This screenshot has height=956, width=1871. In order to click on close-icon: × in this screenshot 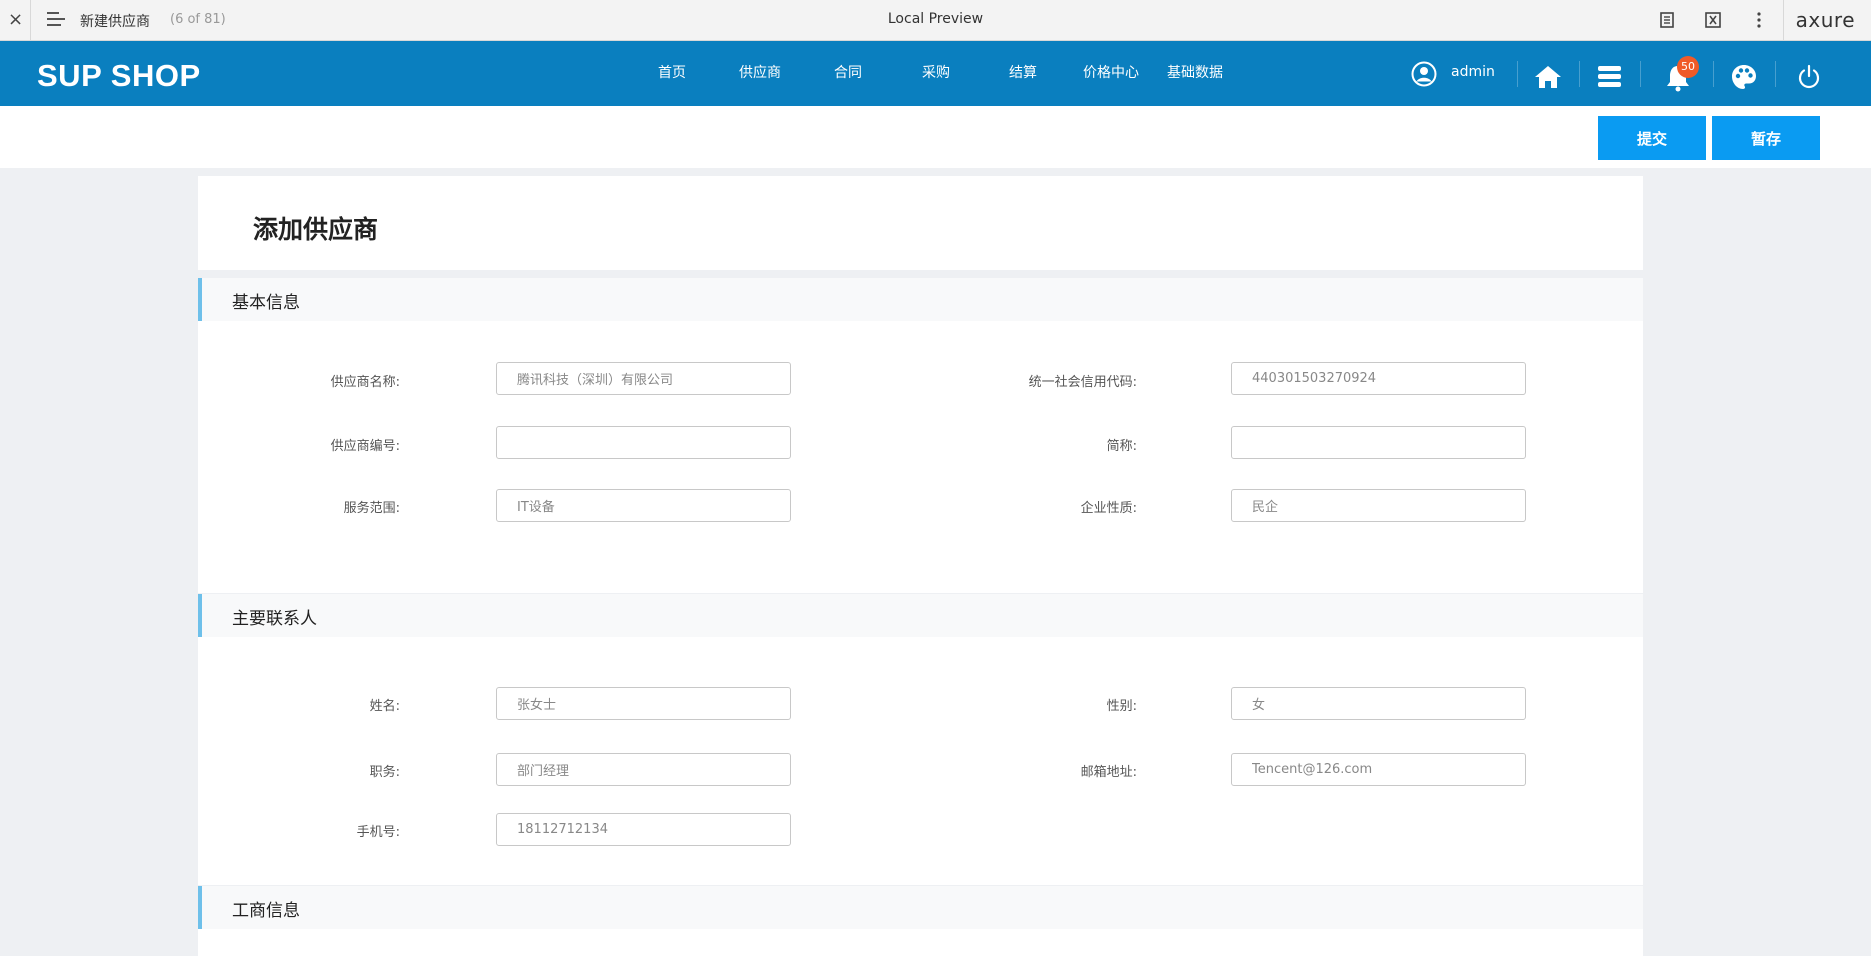, I will do `click(15, 19)`.